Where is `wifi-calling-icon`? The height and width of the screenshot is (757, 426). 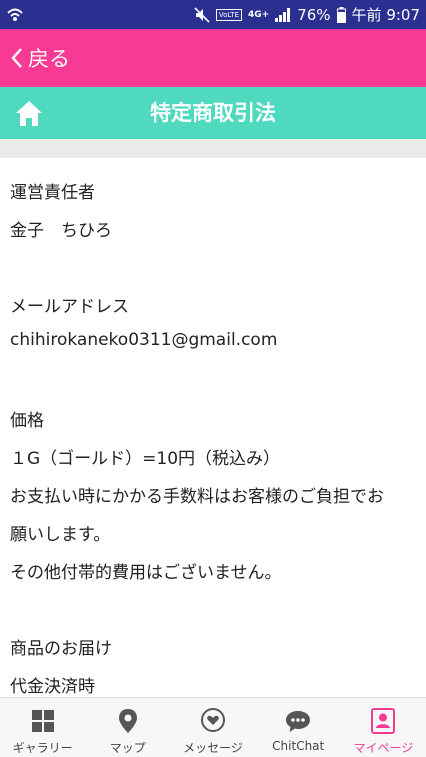 wifi-calling-icon is located at coordinates (15, 14).